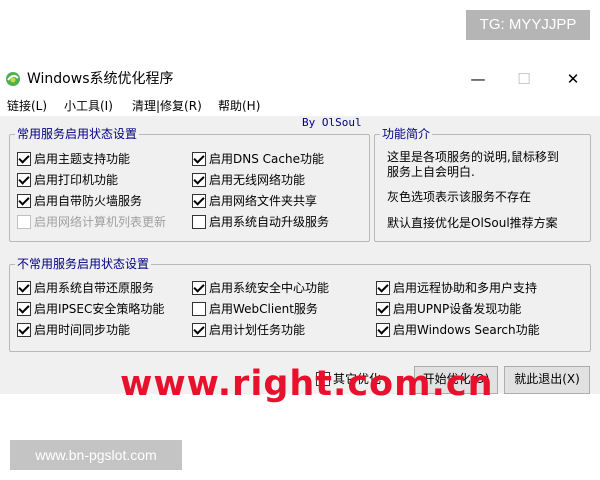 Image resolution: width=600 pixels, height=480 pixels. Describe the element at coordinates (257, 180) in the screenshot. I see `checkbox-label: 启用无线网络功能` at that location.